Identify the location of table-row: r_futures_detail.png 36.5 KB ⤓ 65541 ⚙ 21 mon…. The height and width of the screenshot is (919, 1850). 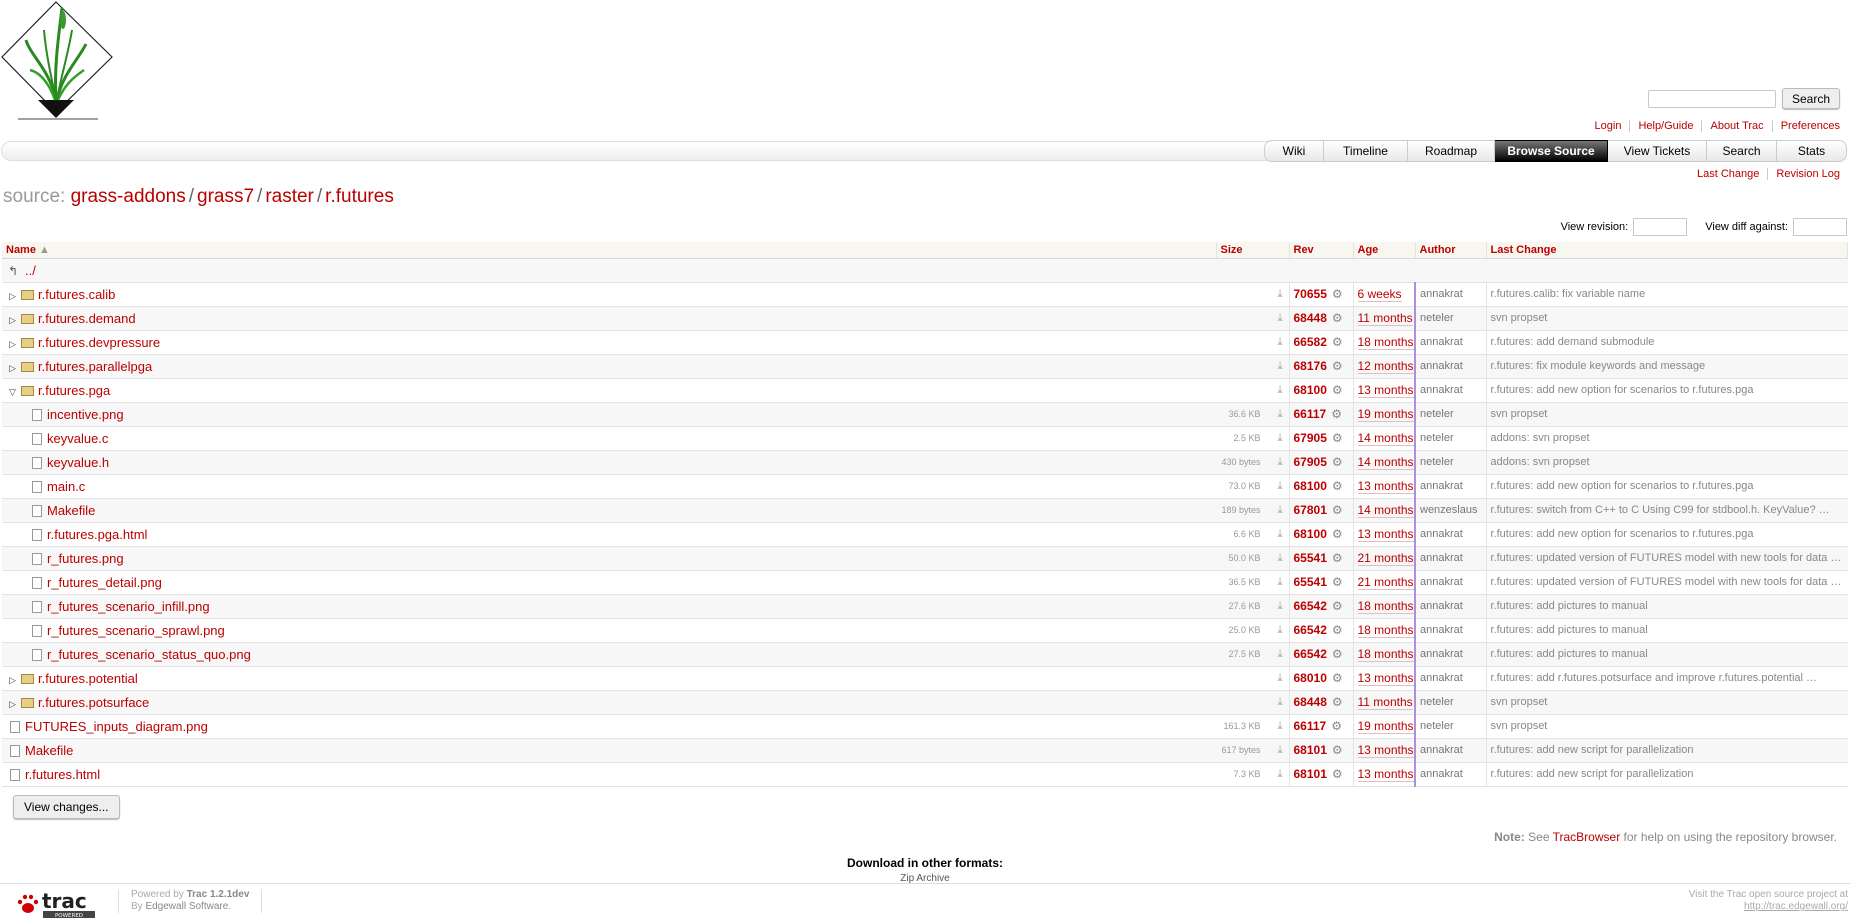
(925, 582).